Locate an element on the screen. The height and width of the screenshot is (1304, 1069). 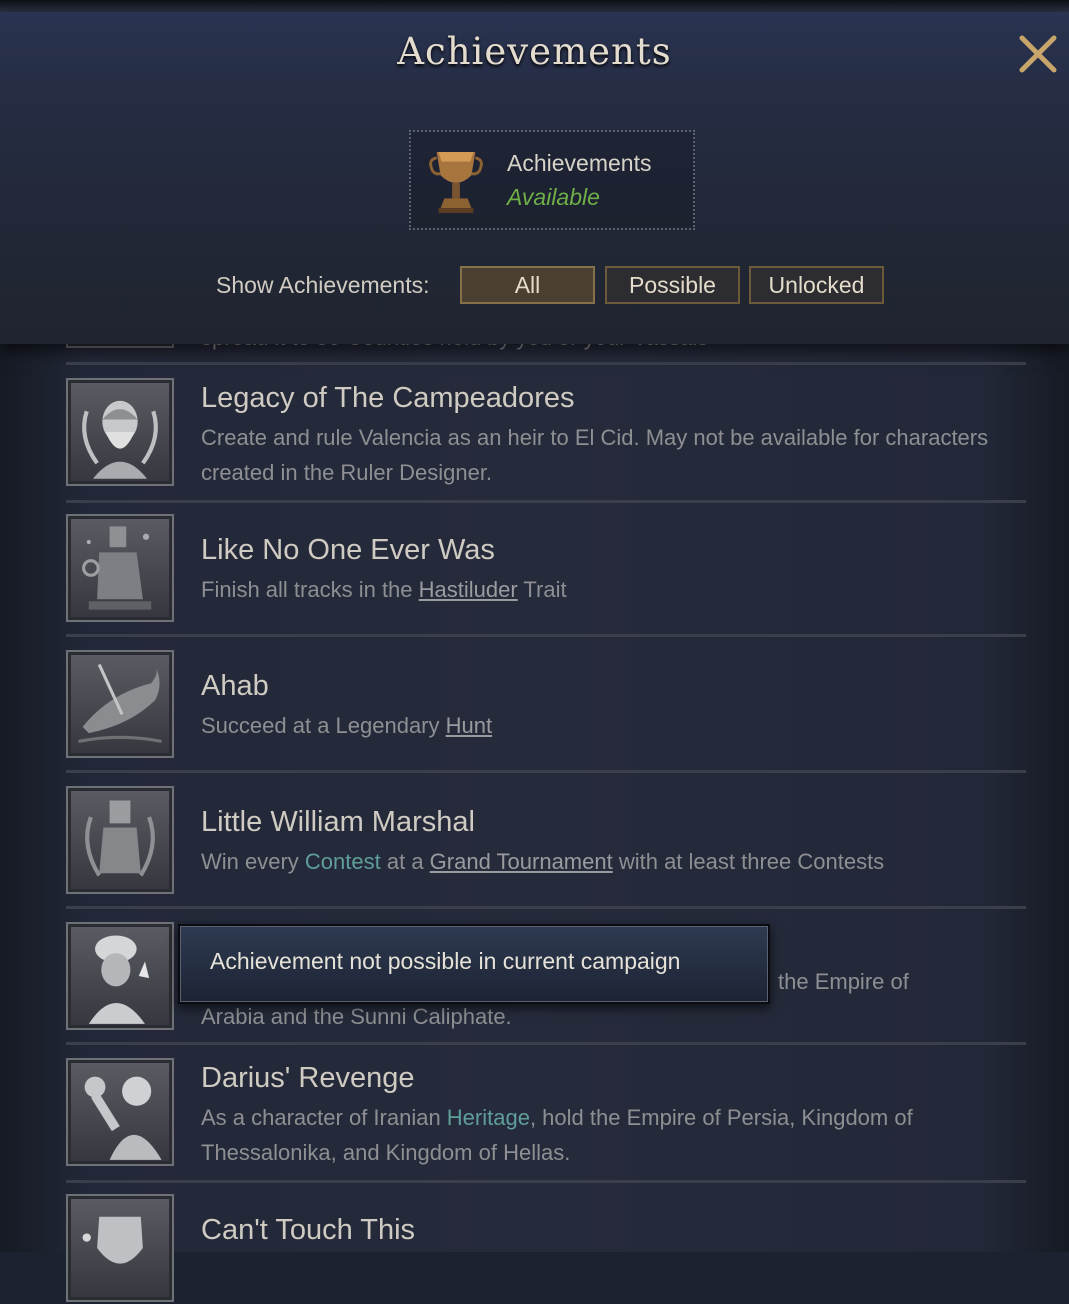
close-icon is located at coordinates (1038, 54).